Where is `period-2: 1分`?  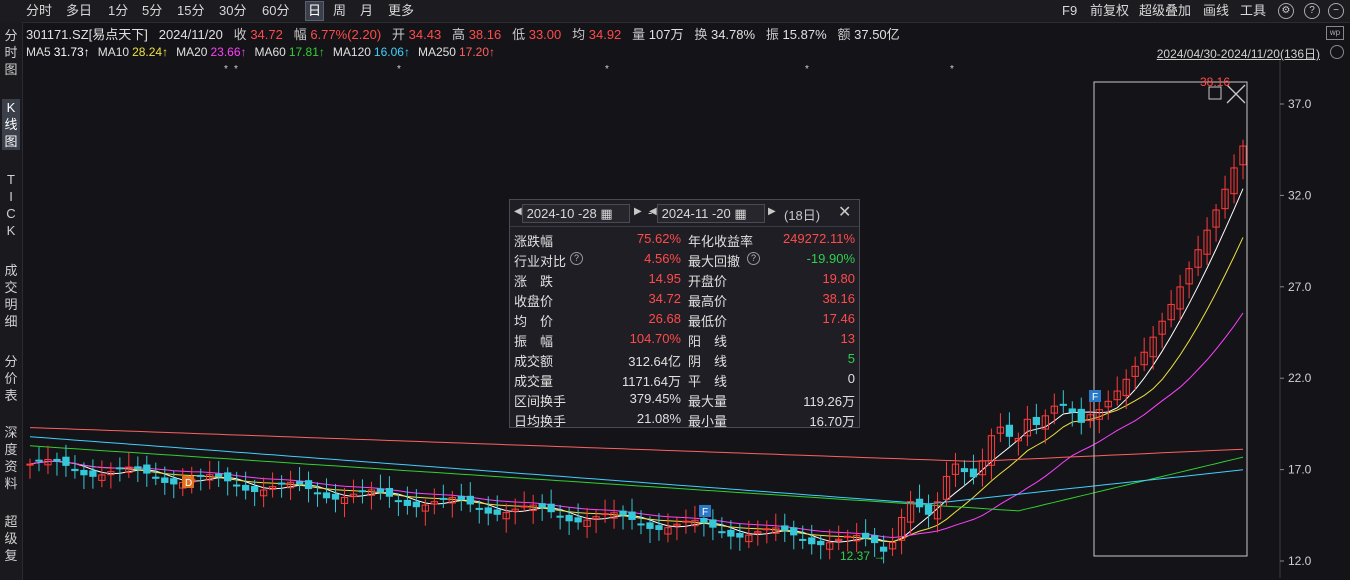
period-2: 1分 is located at coordinates (118, 11).